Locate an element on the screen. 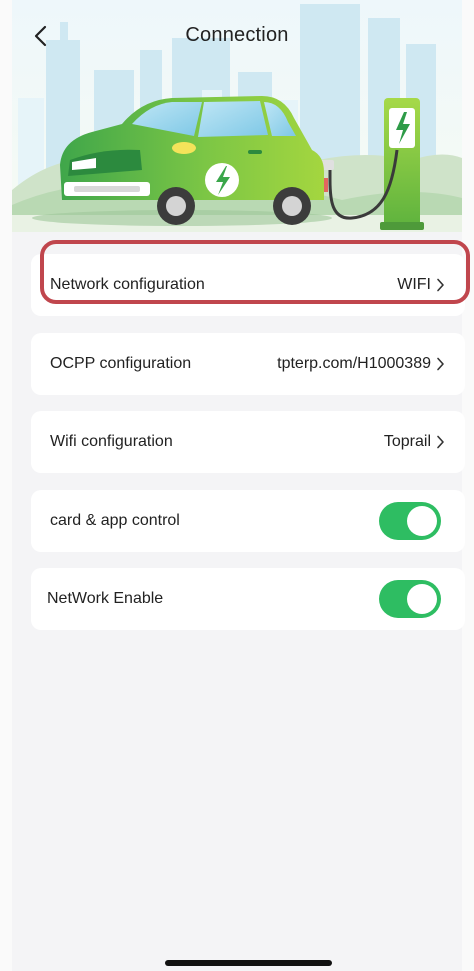 This screenshot has width=474, height=971. wifi-configuration-row: Wifi configuration Toprail is located at coordinates (248, 442).